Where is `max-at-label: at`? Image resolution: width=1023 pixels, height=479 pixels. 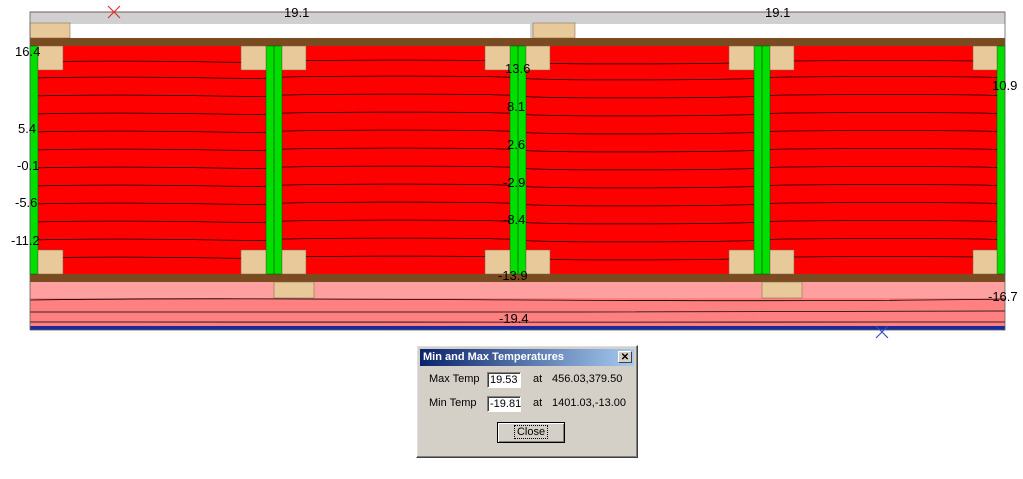
max-at-label: at is located at coordinates (538, 379).